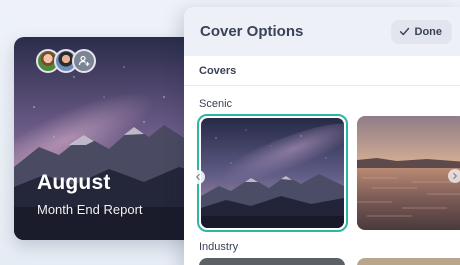 This screenshot has height=265, width=460. What do you see at coordinates (90, 209) in the screenshot?
I see `document-subtitle: Month End Report` at bounding box center [90, 209].